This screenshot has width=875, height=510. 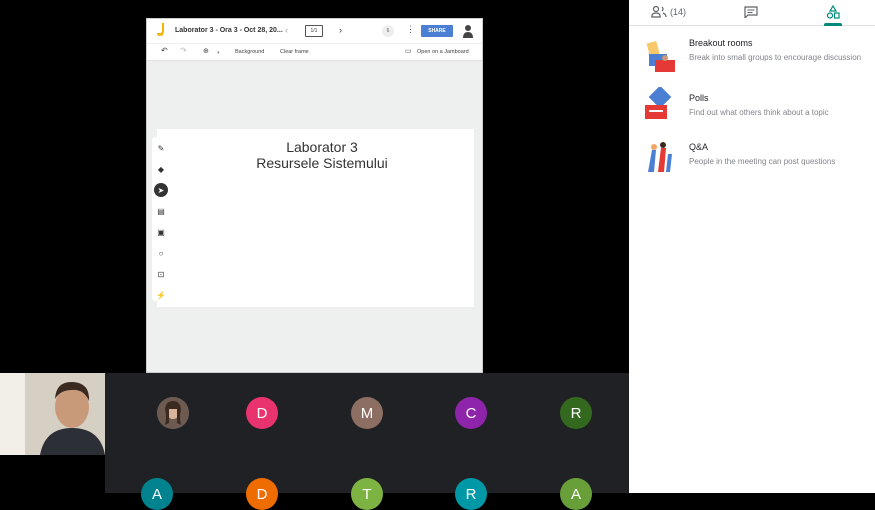 I want to click on circle-icon: ○, so click(x=161, y=253).